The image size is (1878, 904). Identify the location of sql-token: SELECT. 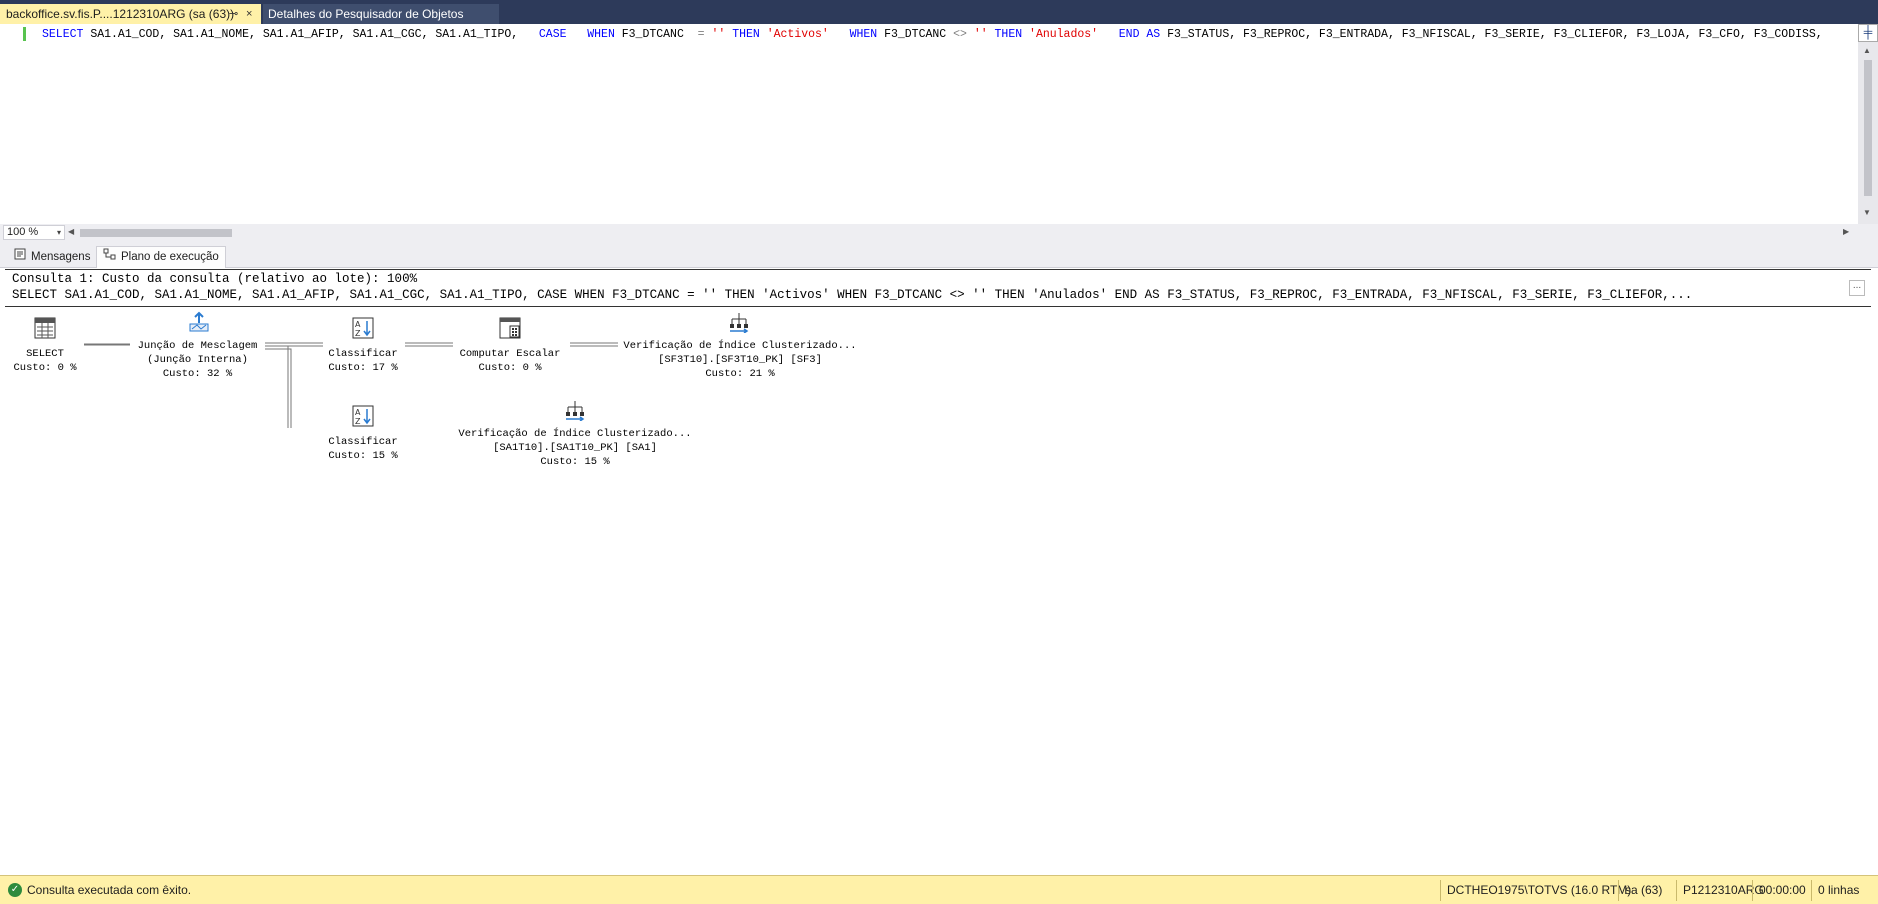
(63, 34).